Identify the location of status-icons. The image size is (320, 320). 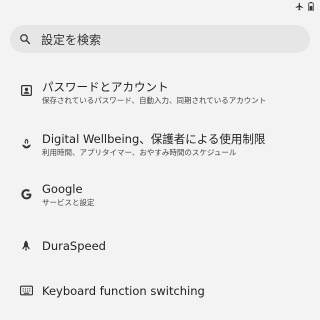
(304, 6).